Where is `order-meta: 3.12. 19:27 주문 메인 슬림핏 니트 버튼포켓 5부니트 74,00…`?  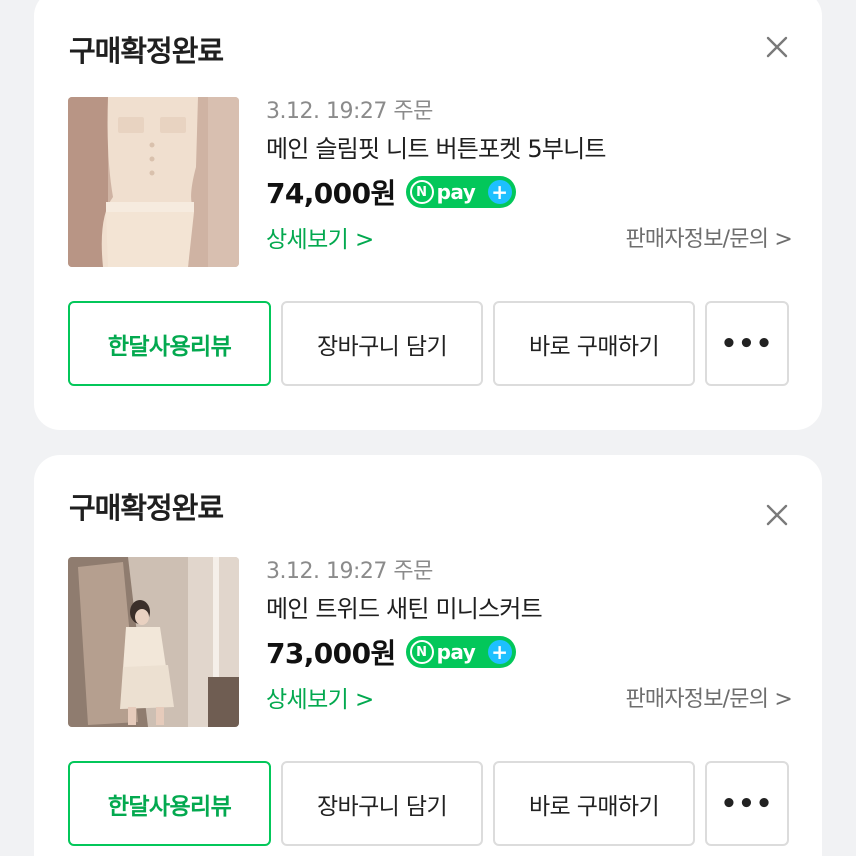 order-meta: 3.12. 19:27 주문 메인 슬림핏 니트 버튼포켓 5부니트 74,00… is located at coordinates (529, 176).